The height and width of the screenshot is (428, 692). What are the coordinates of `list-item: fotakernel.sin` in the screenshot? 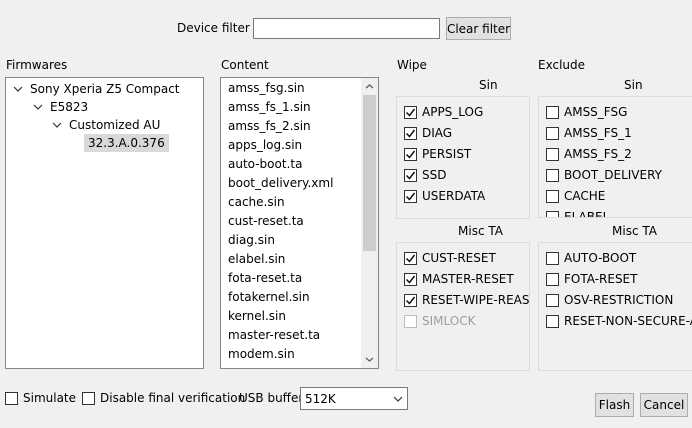 It's located at (269, 297).